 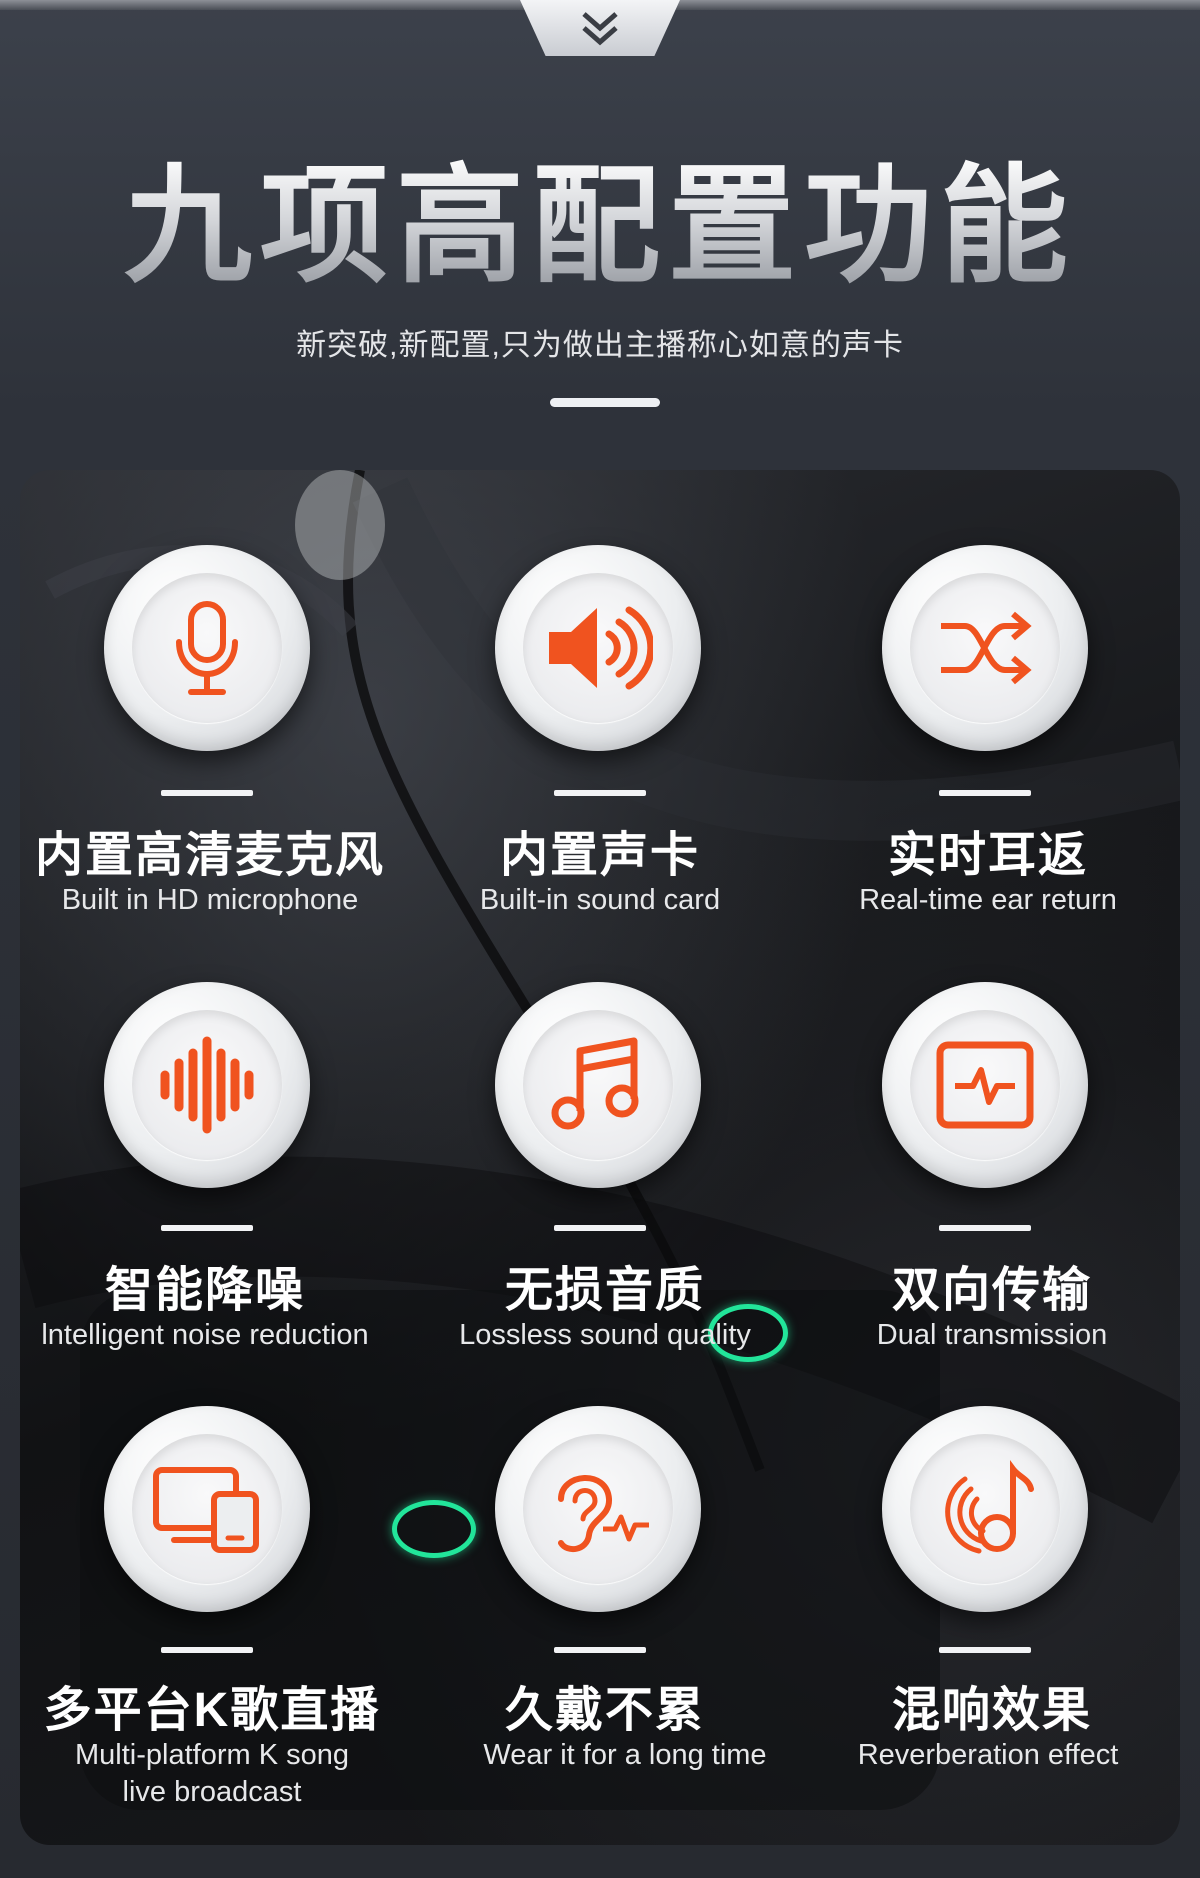 I want to click on feature-subtitle: Wear it for a long time, so click(x=625, y=1755).